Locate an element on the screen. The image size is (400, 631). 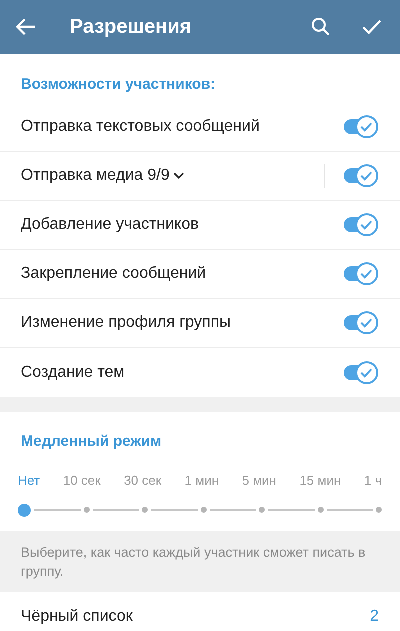
hint-text: Выберите, как часто каждый участник сможет писать в группу. is located at coordinates (194, 562).